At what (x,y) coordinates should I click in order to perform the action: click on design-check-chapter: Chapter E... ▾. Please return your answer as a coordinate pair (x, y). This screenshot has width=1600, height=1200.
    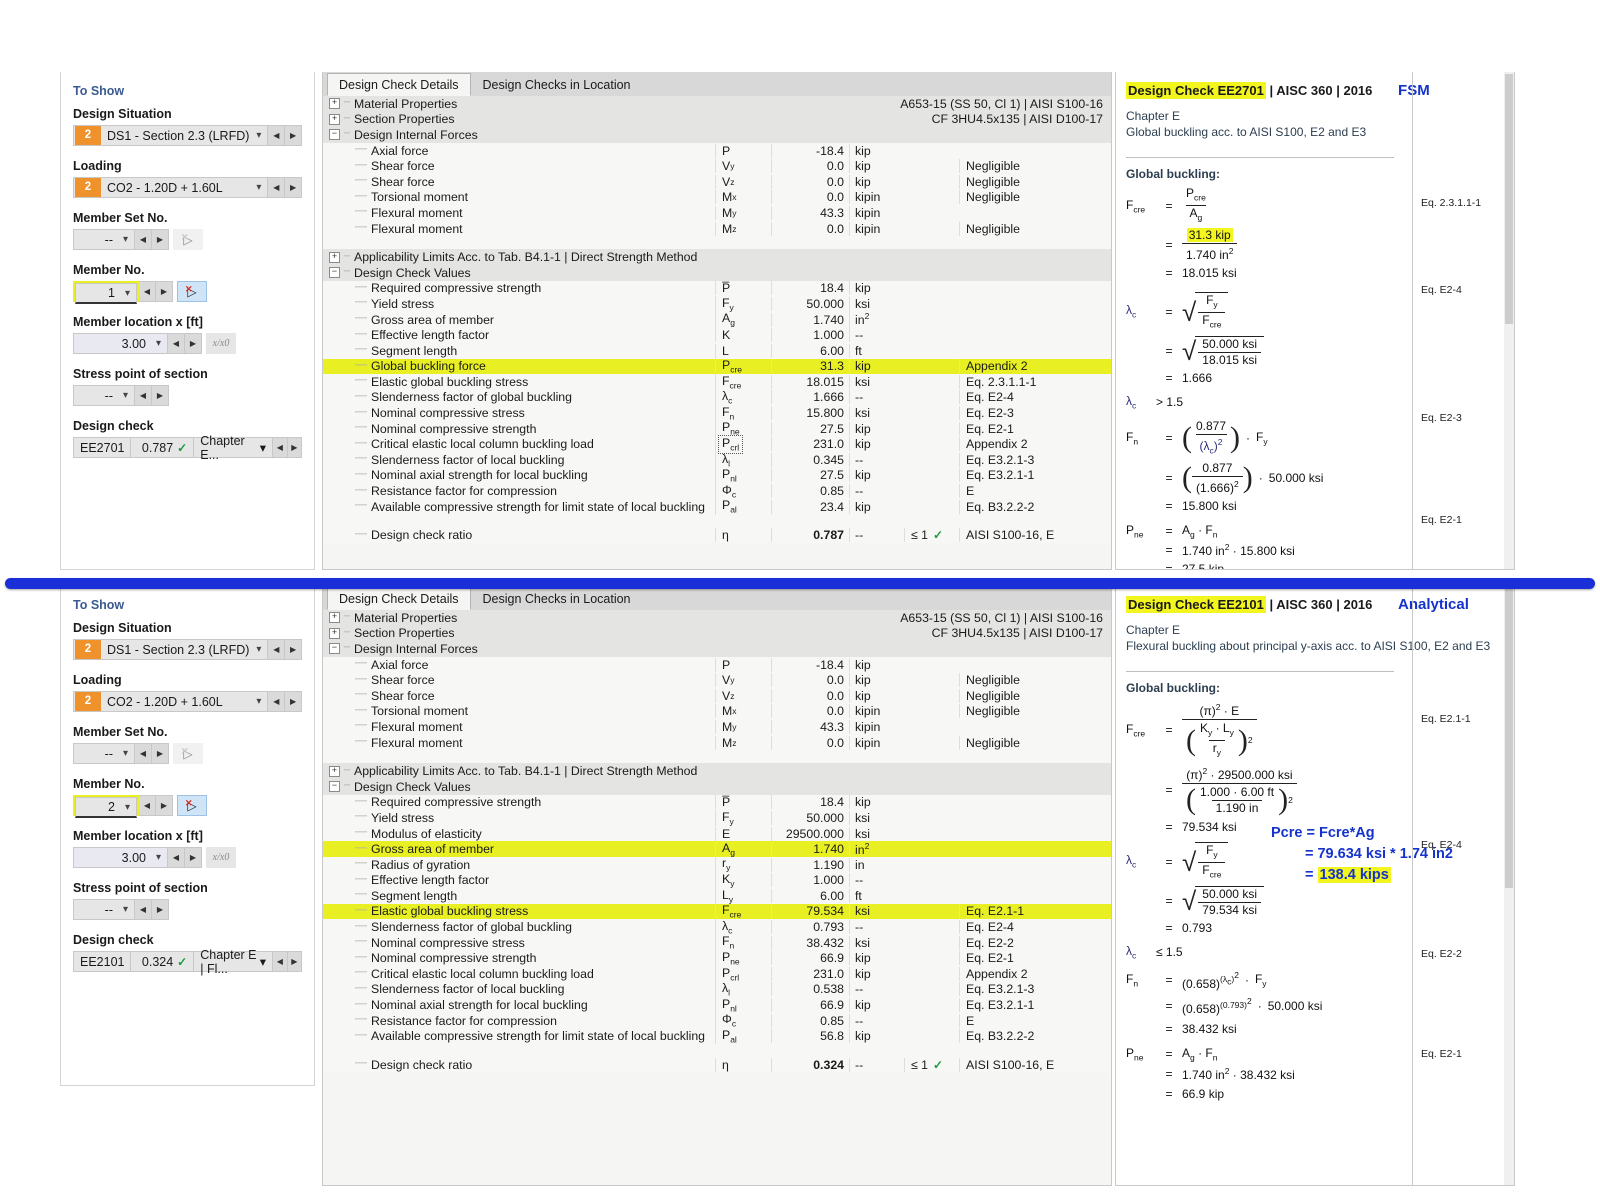
    Looking at the image, I should click on (233, 448).